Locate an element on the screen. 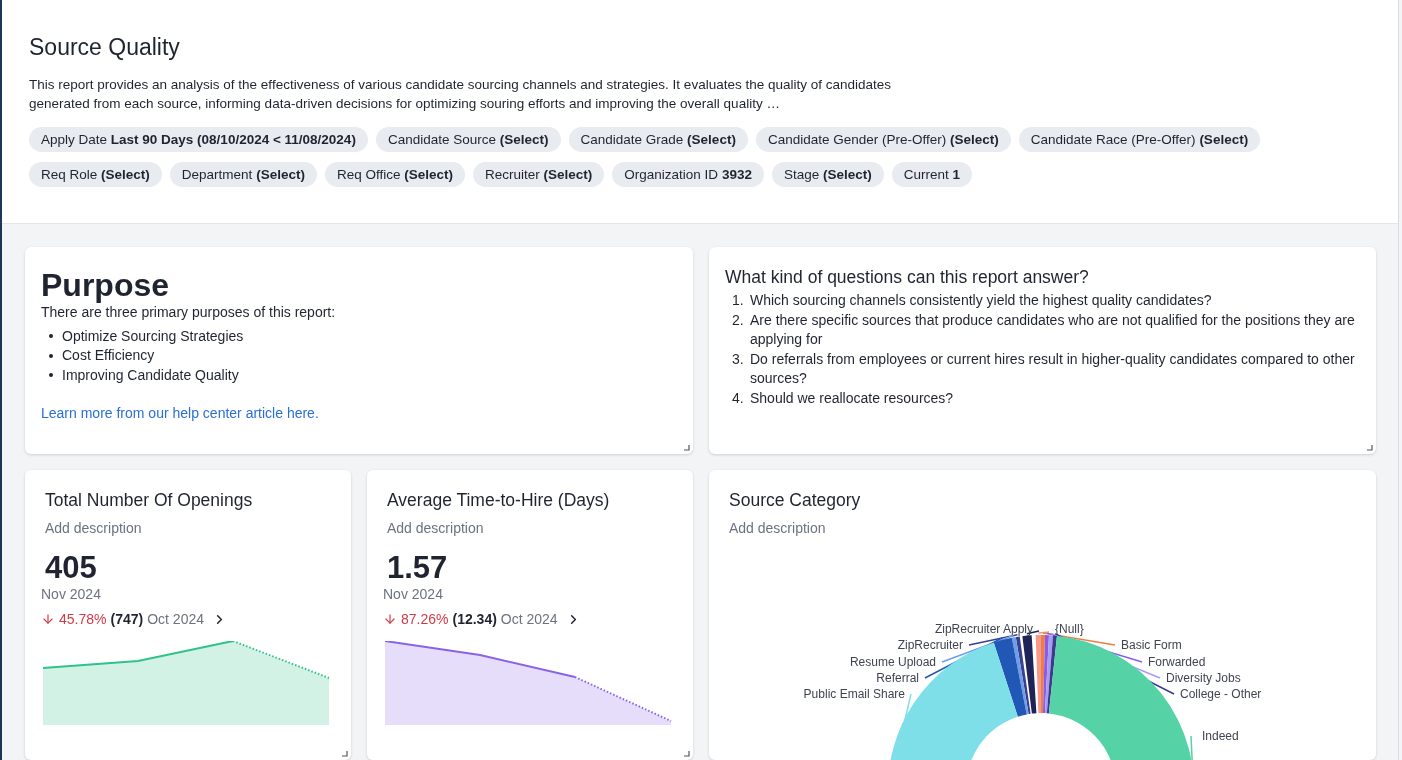 This screenshot has width=1402, height=760. slice-label: Diversity Jobs is located at coordinates (1203, 678).